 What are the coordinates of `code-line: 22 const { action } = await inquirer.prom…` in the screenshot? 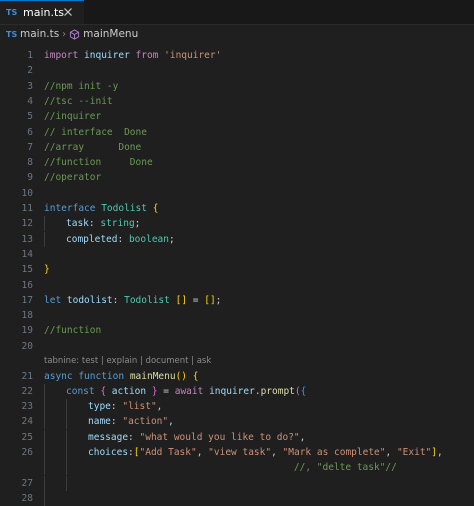 It's located at (237, 391).